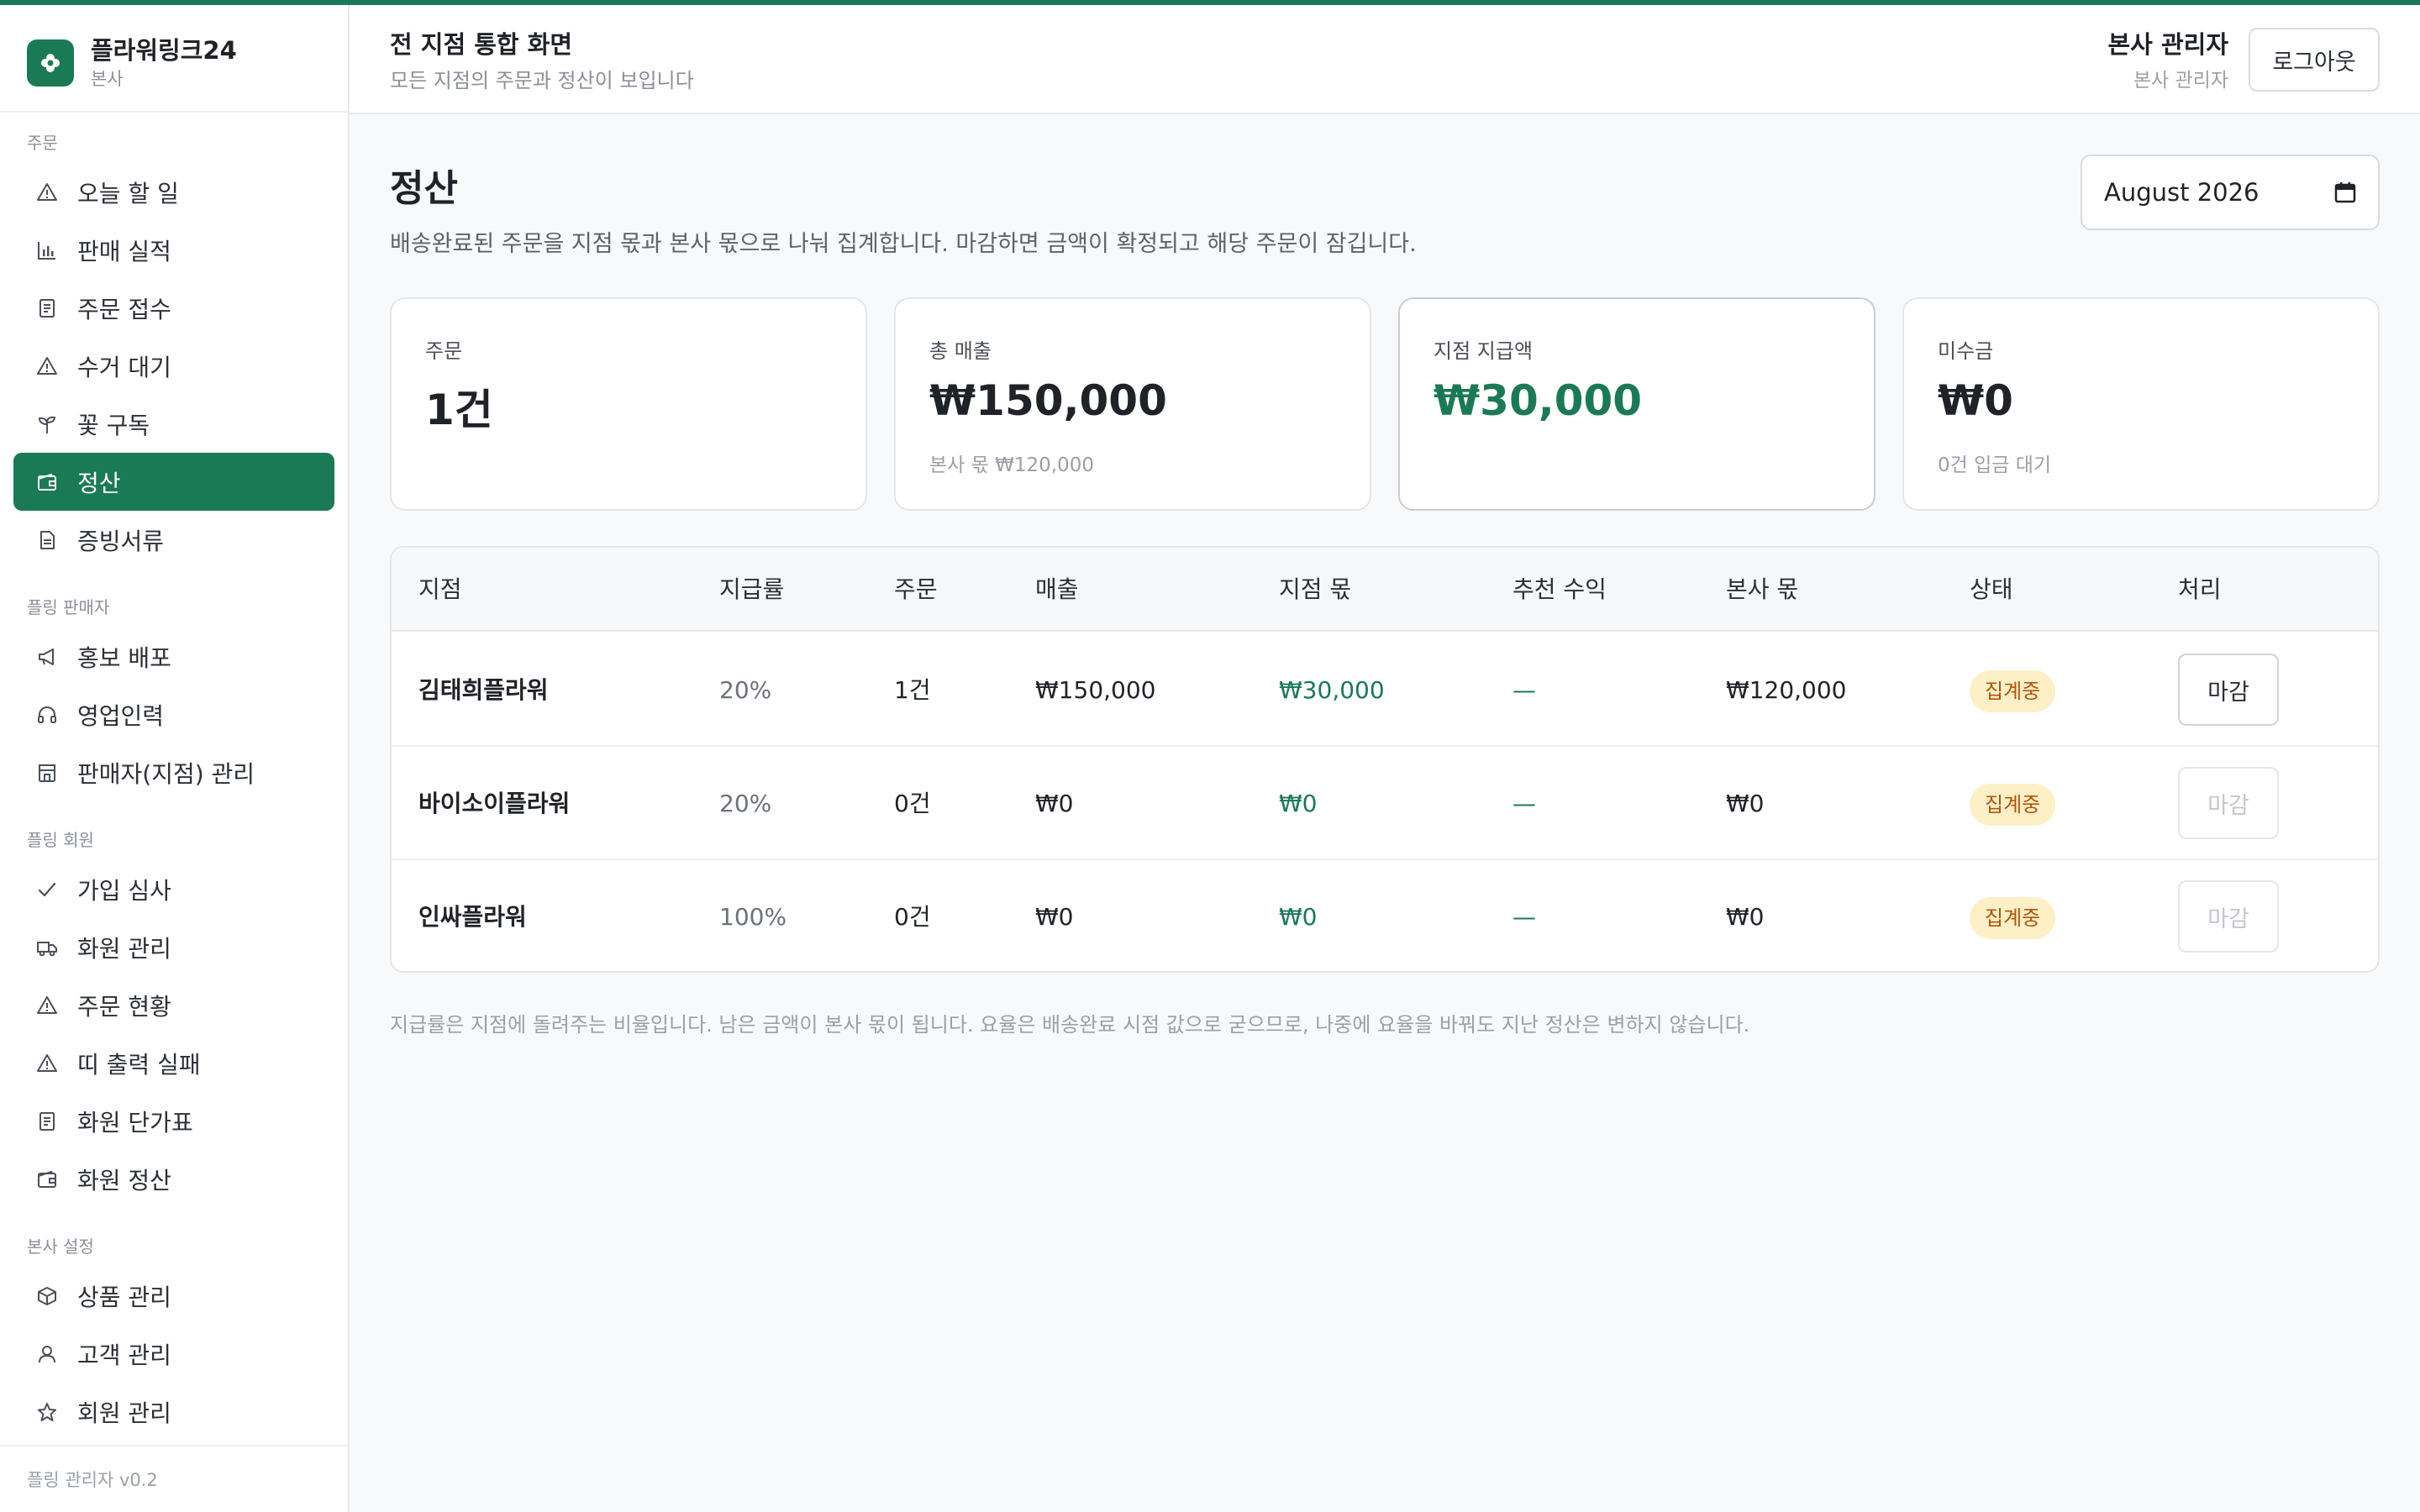 The image size is (2420, 1512). I want to click on table-row: 인싸플라워 100% 0건 ₩0 ₩0 — ₩0 집계중 마감, so click(1385, 915).